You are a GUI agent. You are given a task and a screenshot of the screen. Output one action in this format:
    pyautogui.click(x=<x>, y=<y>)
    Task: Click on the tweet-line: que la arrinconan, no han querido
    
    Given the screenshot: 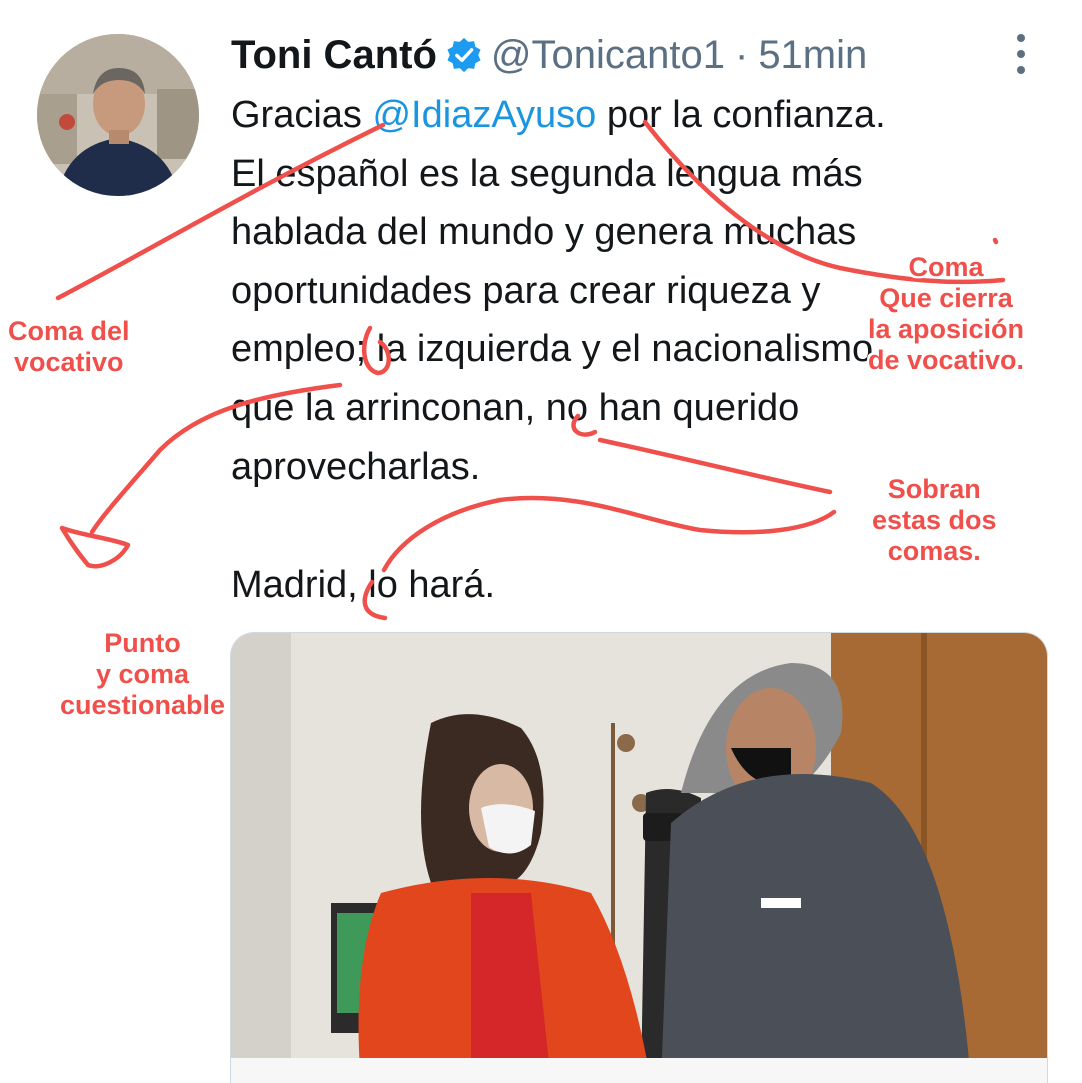 What is the action you would take?
    pyautogui.click(x=515, y=407)
    